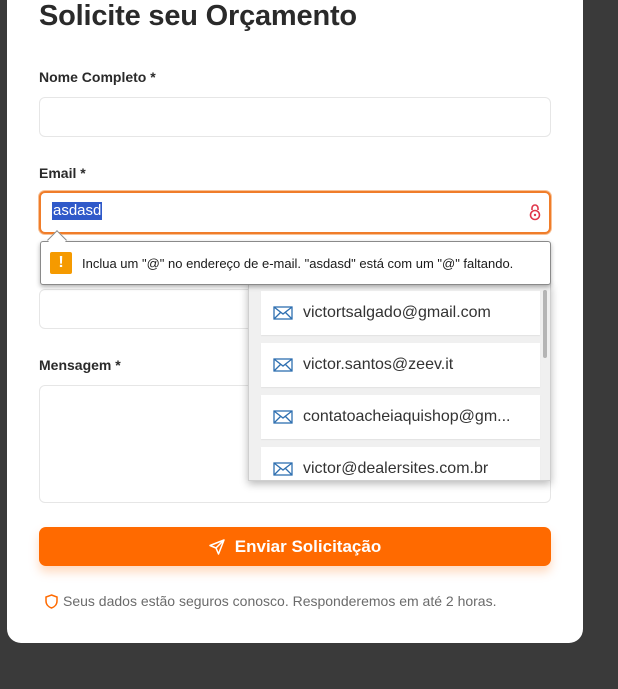 Image resolution: width=618 pixels, height=689 pixels. I want to click on page-title: Solicite seu Orçamento, so click(198, 16).